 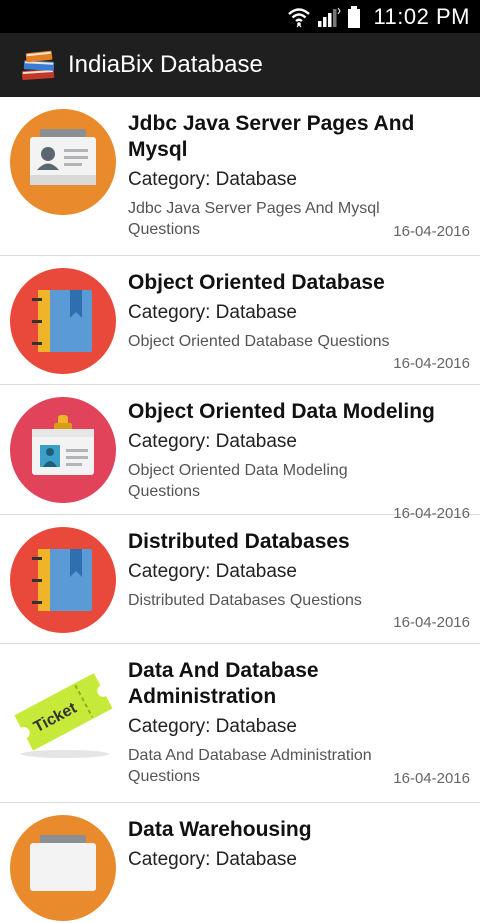 What do you see at coordinates (223, 683) in the screenshot?
I see `item-title: Data And Database Administration` at bounding box center [223, 683].